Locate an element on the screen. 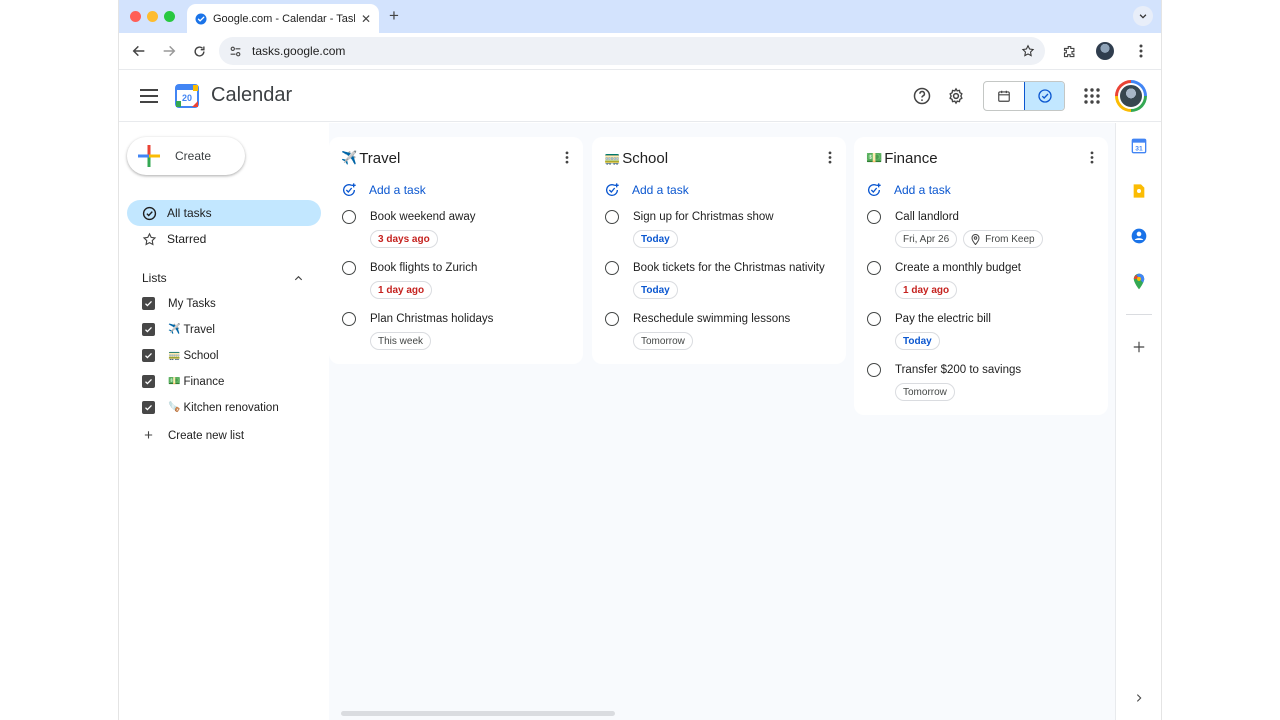 This screenshot has width=1280, height=720. add-task-label: Add a task is located at coordinates (660, 190).